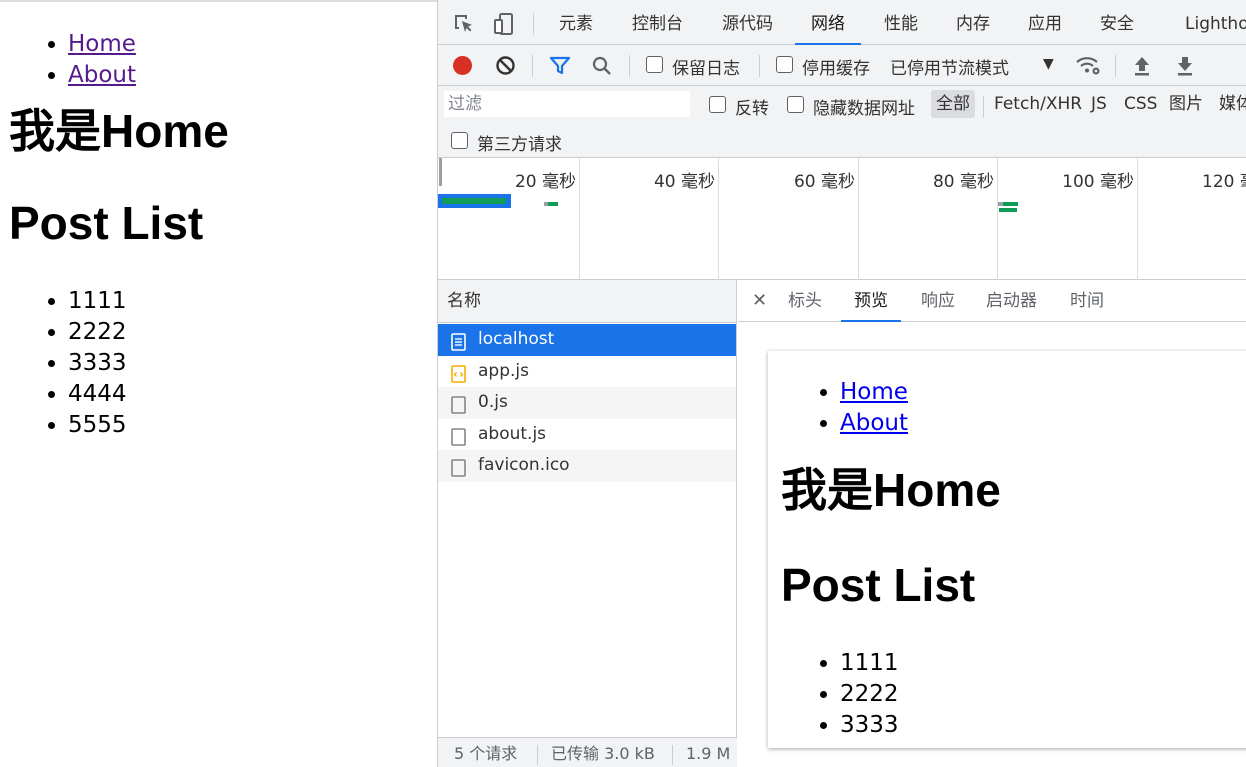 The width and height of the screenshot is (1246, 767). I want to click on network-status-bar: 5 个请求 已传输 3.0 kB 1.9 M, so click(587, 752).